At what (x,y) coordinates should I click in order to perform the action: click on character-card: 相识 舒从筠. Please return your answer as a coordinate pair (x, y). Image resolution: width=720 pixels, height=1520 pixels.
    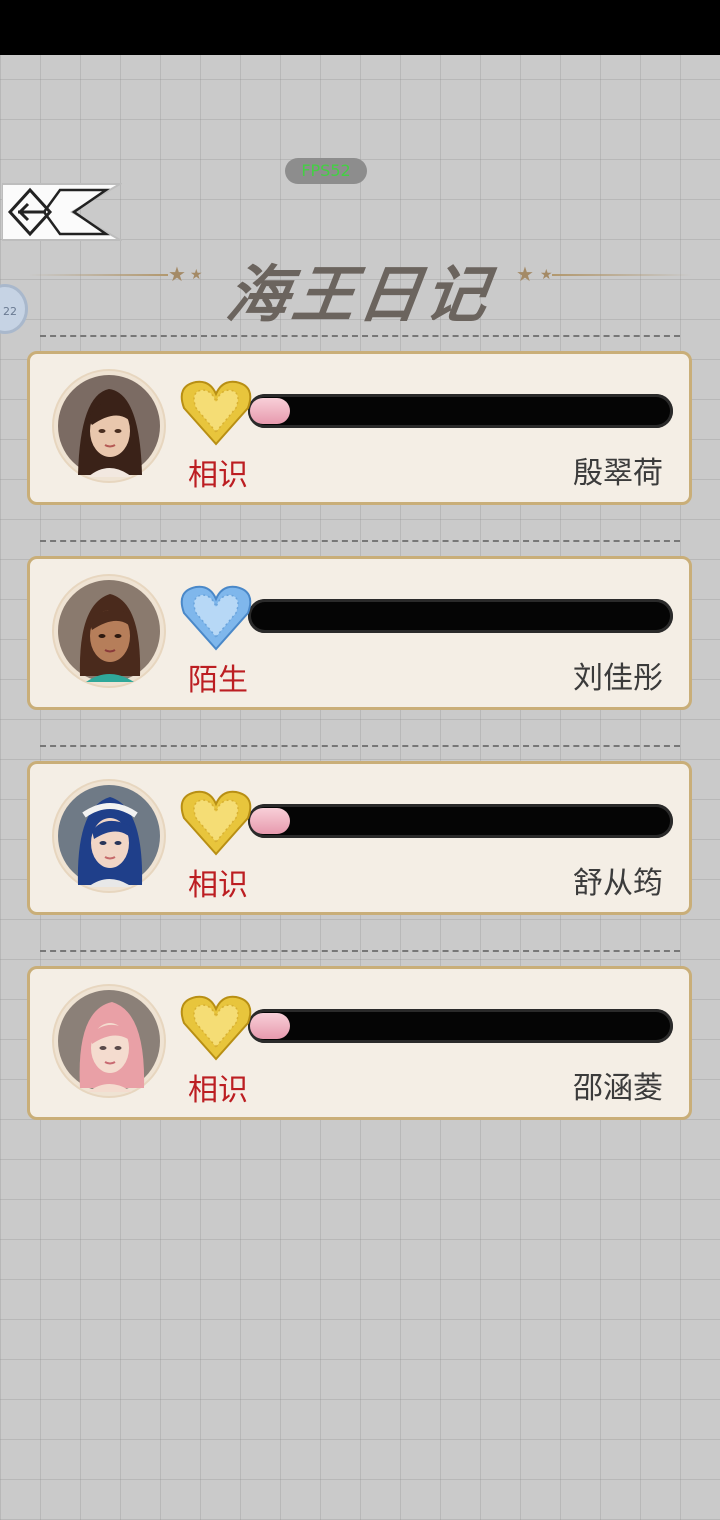
    Looking at the image, I should click on (359, 838).